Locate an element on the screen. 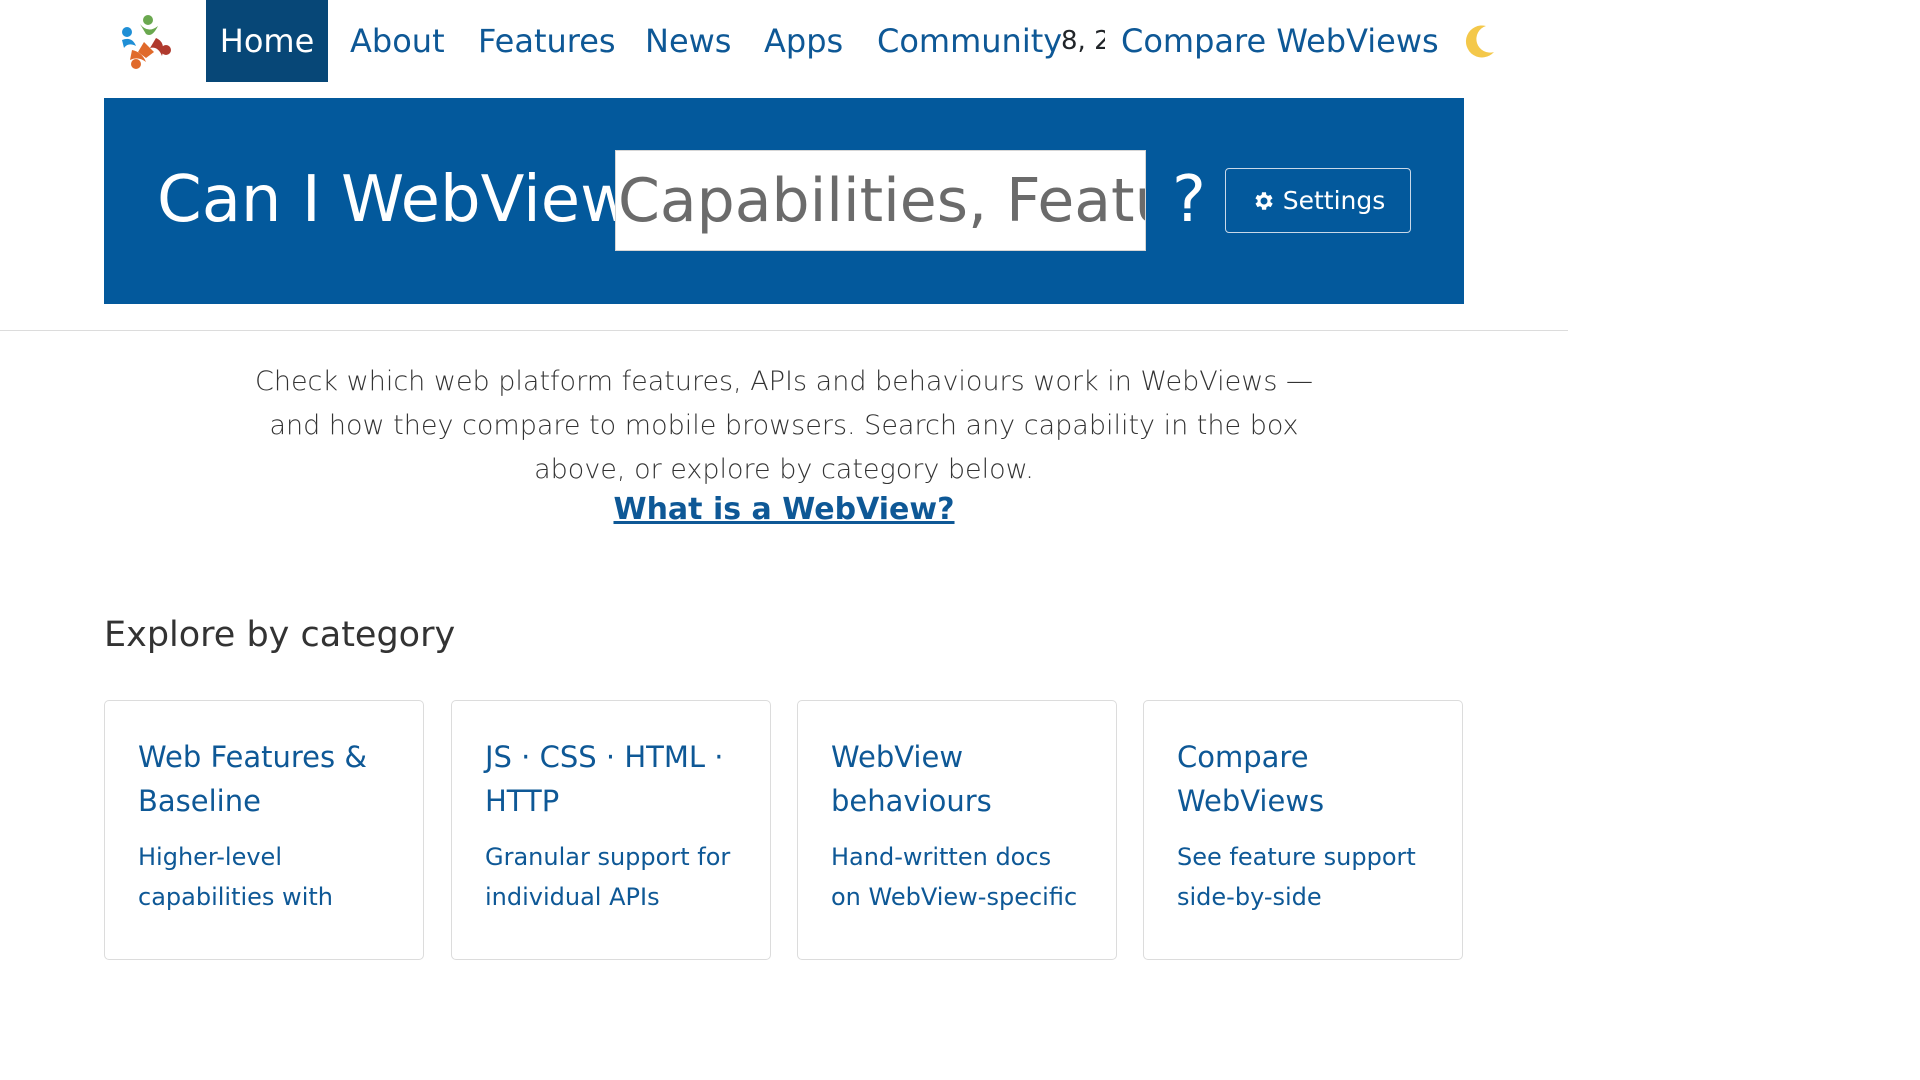 The image size is (1920, 1080). hero-title: Can I WebView is located at coordinates (395, 200).